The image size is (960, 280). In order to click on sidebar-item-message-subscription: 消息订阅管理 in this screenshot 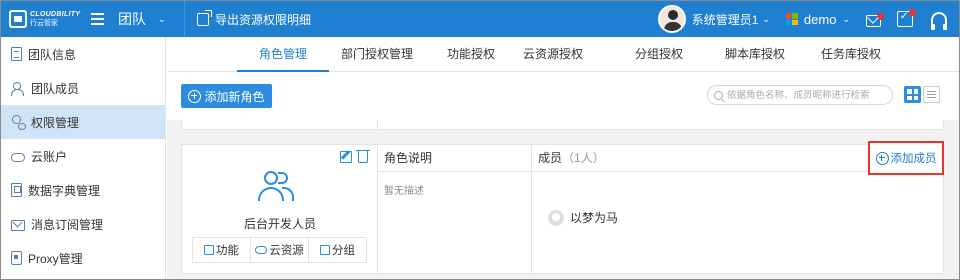, I will do `click(83, 224)`.